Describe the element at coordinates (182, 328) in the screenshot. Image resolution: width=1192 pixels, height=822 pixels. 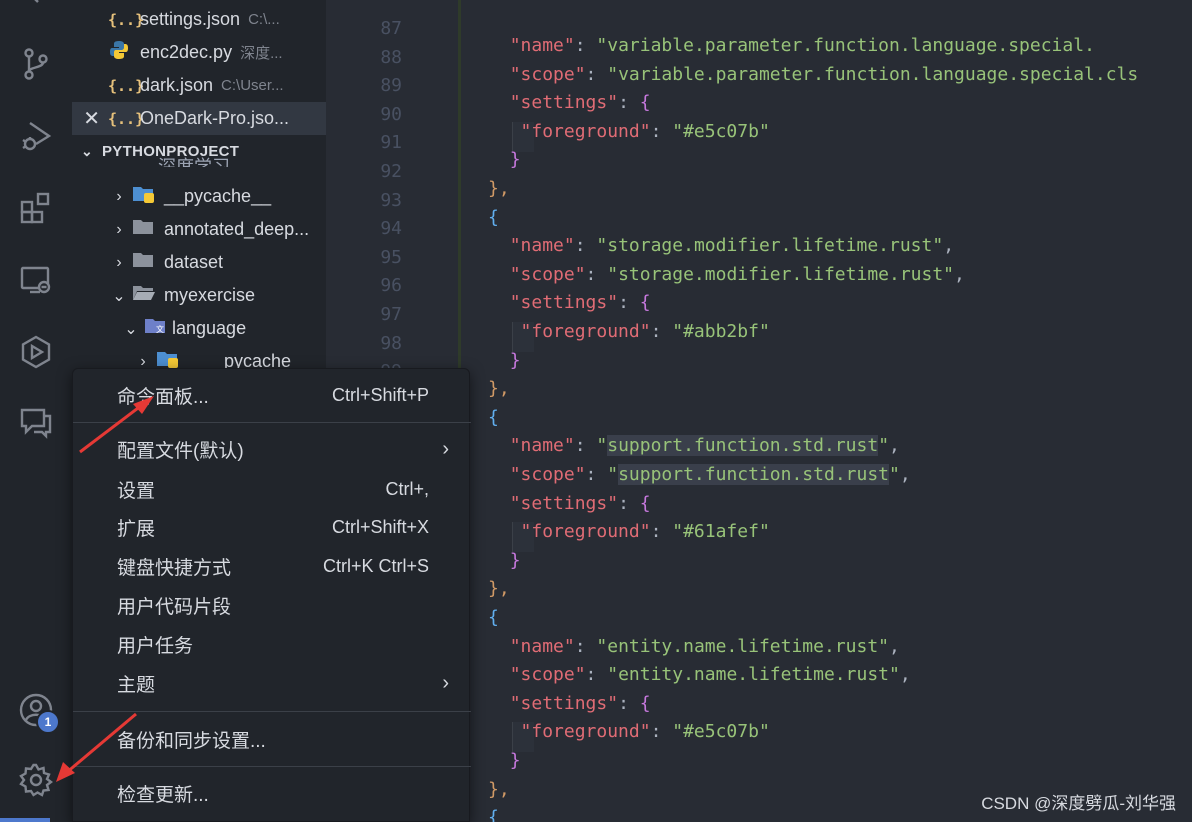
I see `tree-folder: ⌄ 文 language` at that location.